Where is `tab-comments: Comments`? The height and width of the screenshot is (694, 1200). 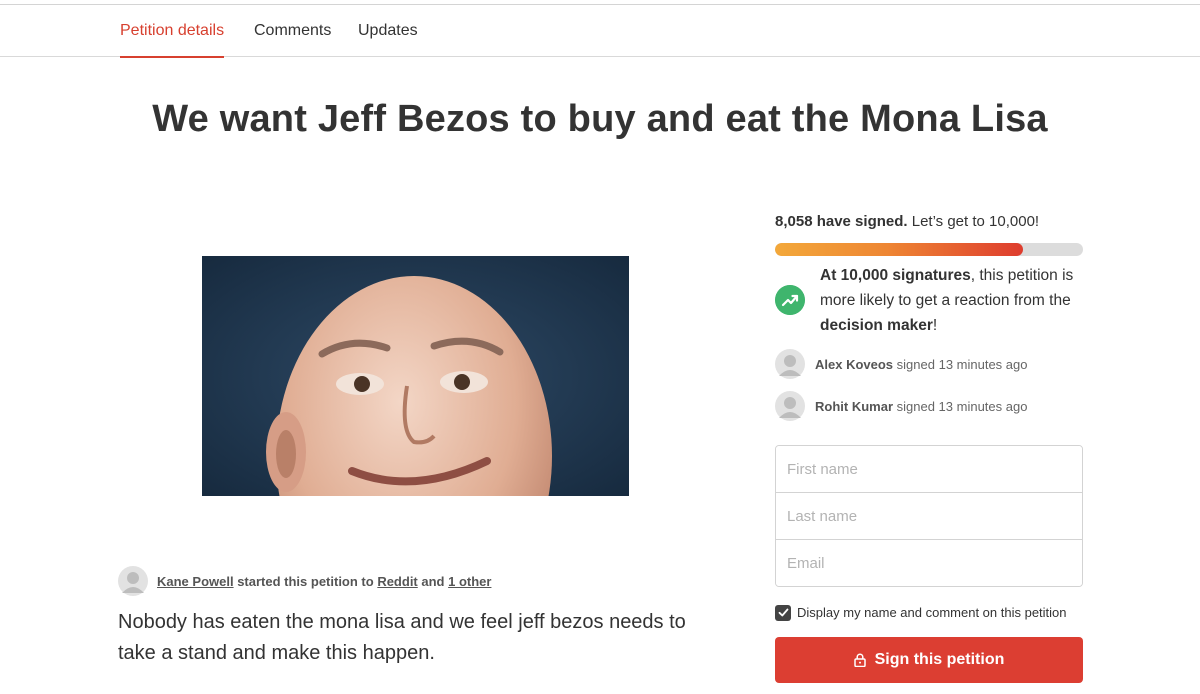 tab-comments: Comments is located at coordinates (292, 31).